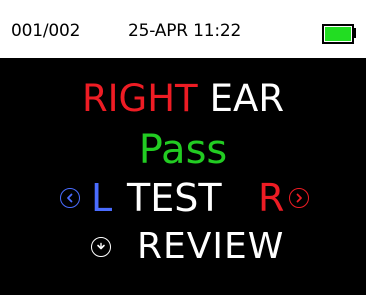 This screenshot has width=366, height=295. Describe the element at coordinates (210, 247) in the screenshot. I see `review-label: REVIEW` at that location.